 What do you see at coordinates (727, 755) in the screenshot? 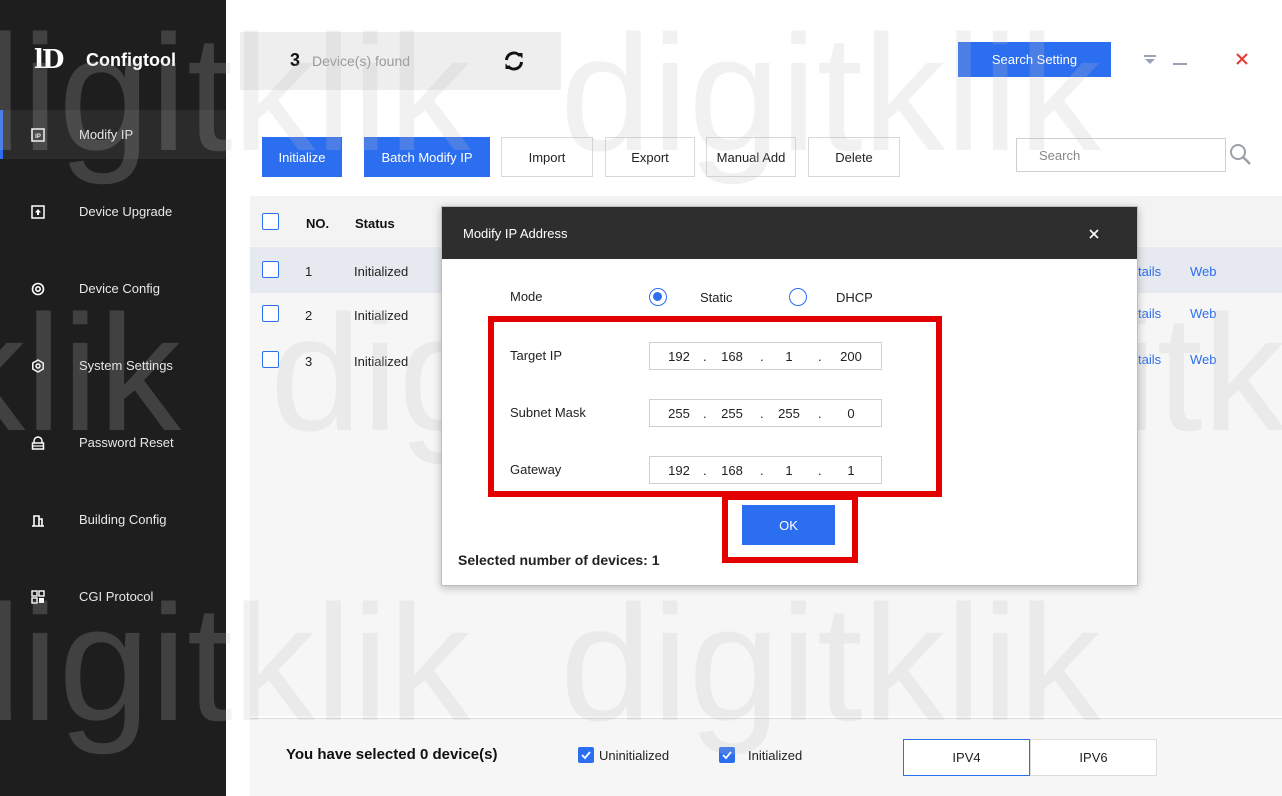
I see `initialized-checkbox` at bounding box center [727, 755].